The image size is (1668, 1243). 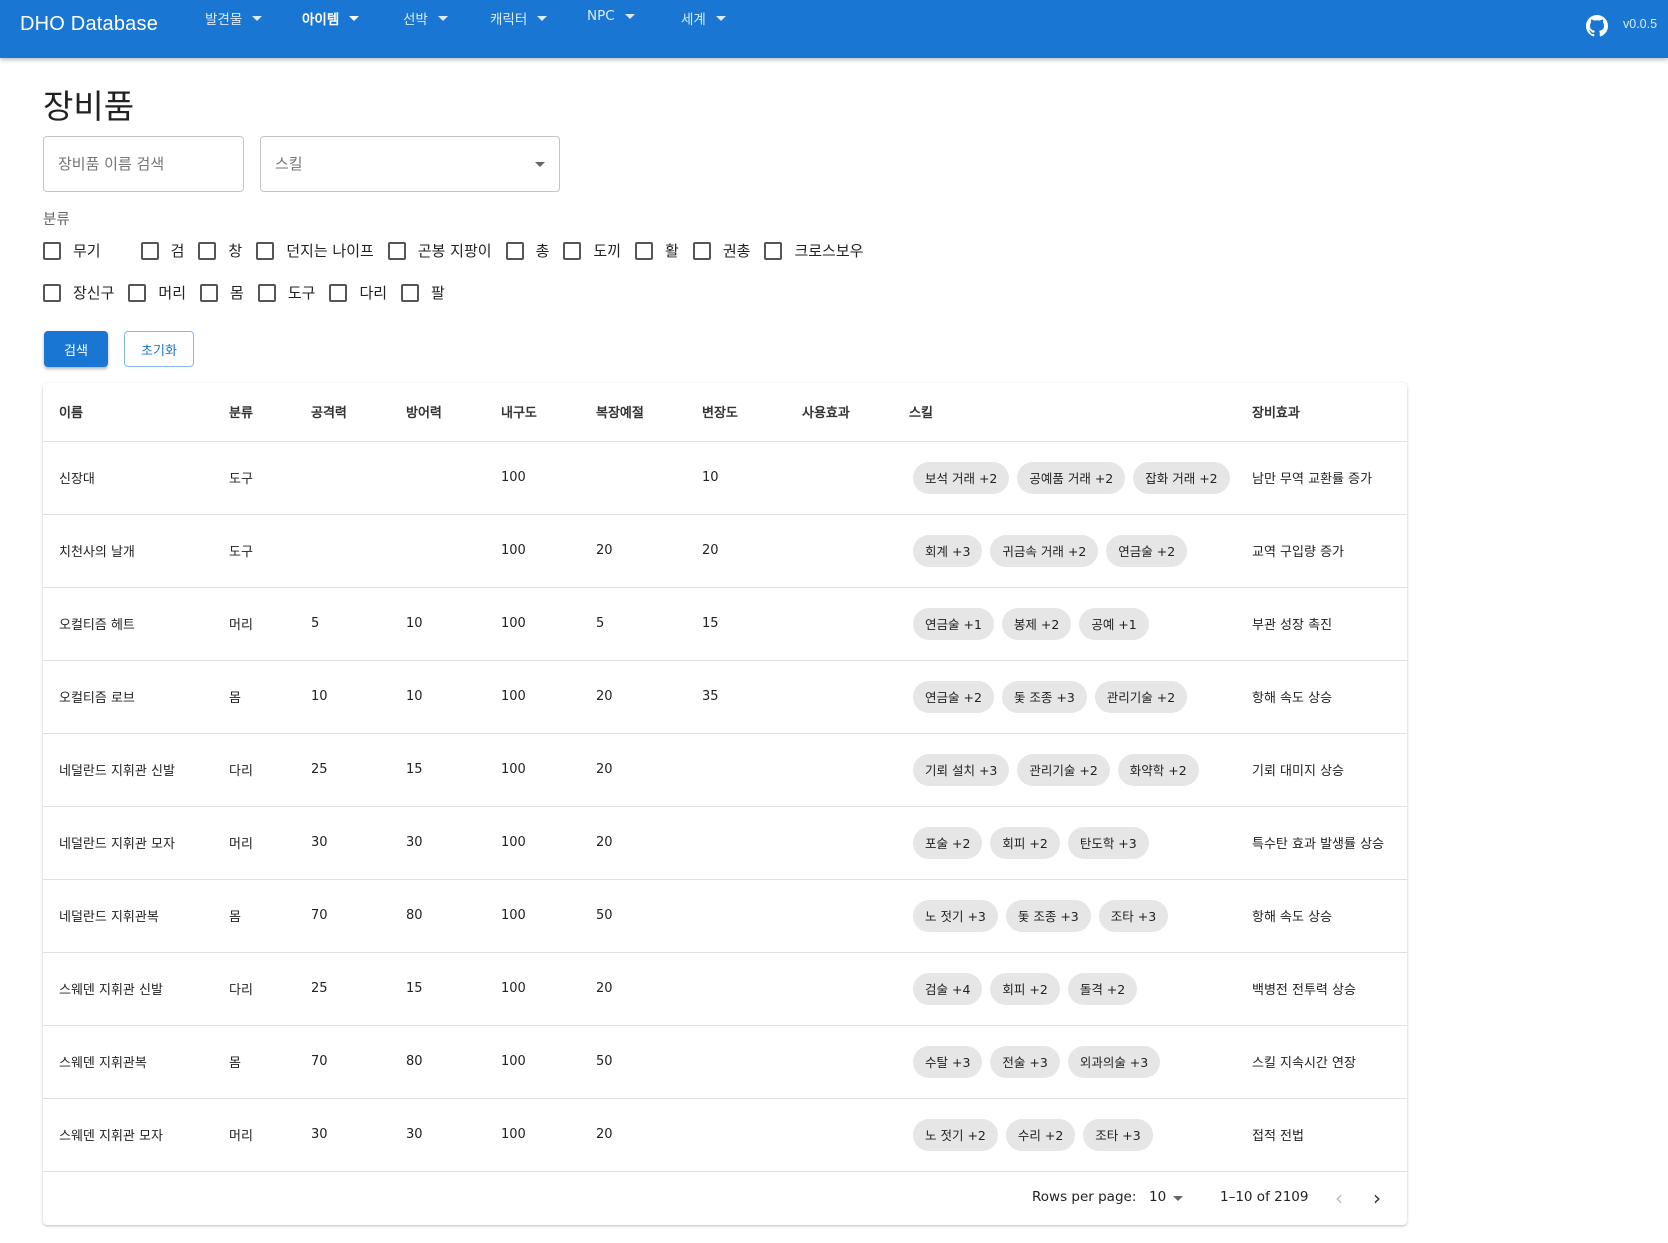 What do you see at coordinates (254, 412) in the screenshot?
I see `column-header-category: 분류` at bounding box center [254, 412].